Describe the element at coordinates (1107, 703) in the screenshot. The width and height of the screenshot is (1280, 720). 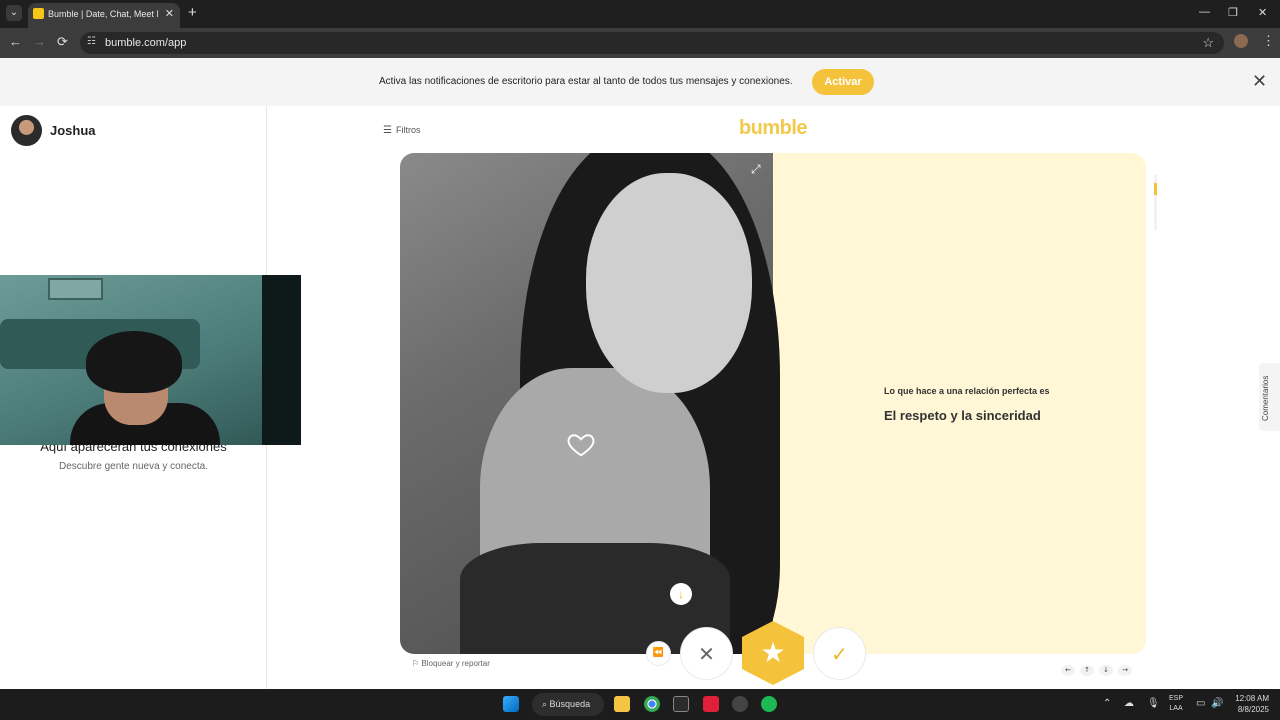
I see `show-hidden-icons-icon: ⌃` at that location.